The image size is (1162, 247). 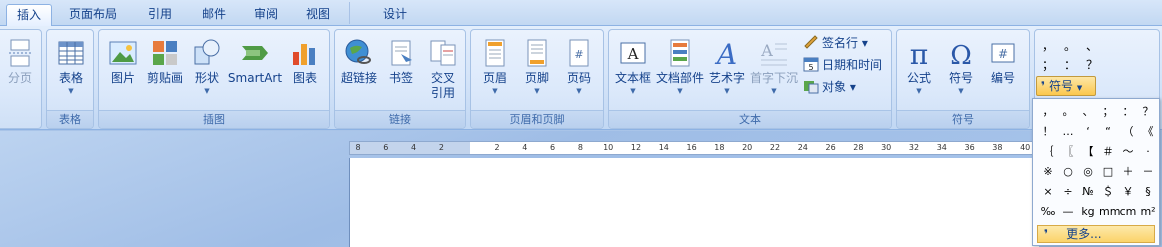 I want to click on quick-symbol: 、, so click(x=1092, y=46).